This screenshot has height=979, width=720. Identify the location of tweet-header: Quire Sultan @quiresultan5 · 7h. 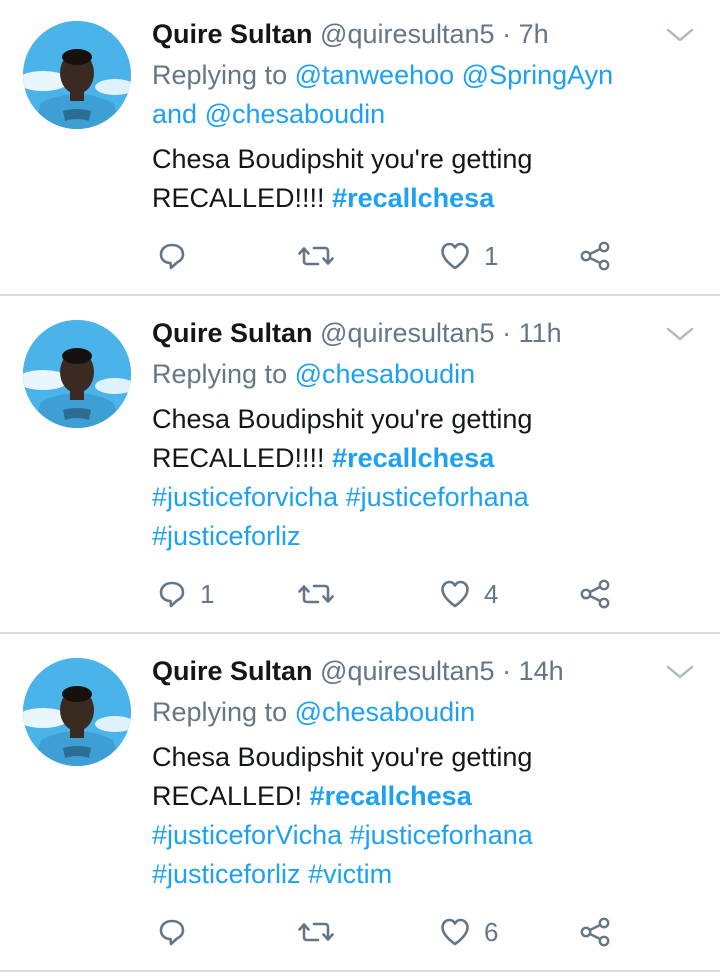
(350, 34).